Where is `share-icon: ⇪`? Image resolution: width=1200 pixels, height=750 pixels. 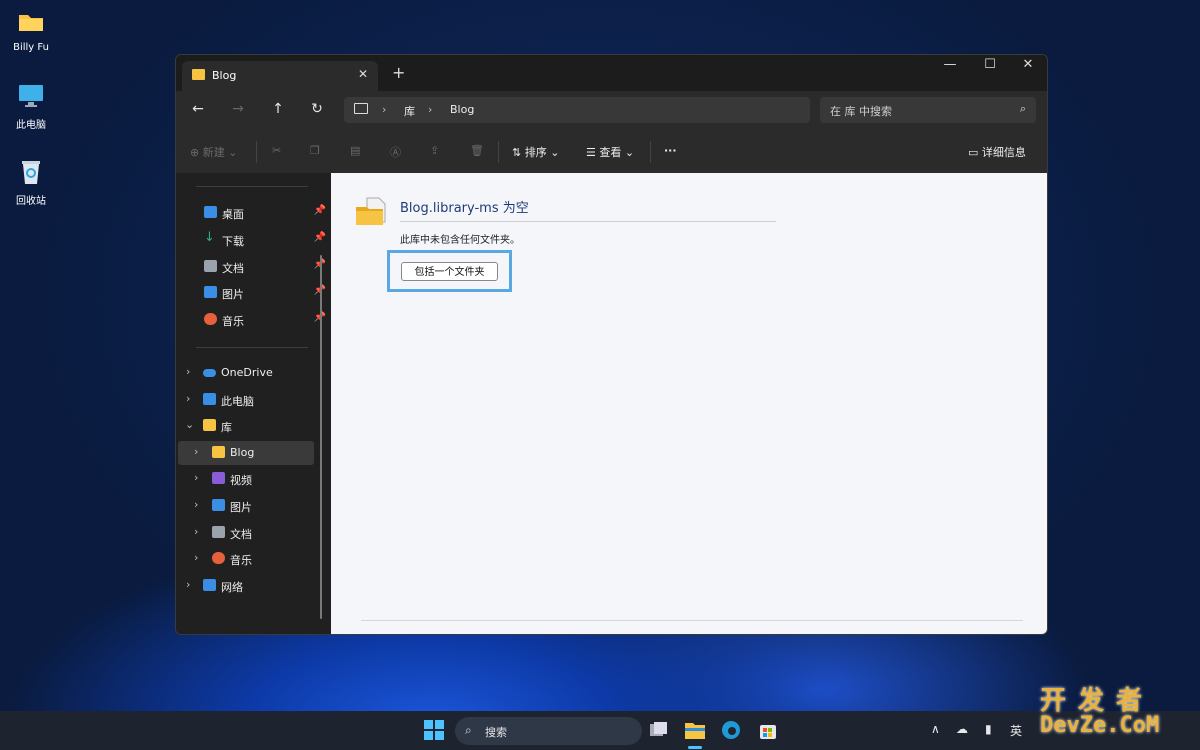 share-icon: ⇪ is located at coordinates (434, 150).